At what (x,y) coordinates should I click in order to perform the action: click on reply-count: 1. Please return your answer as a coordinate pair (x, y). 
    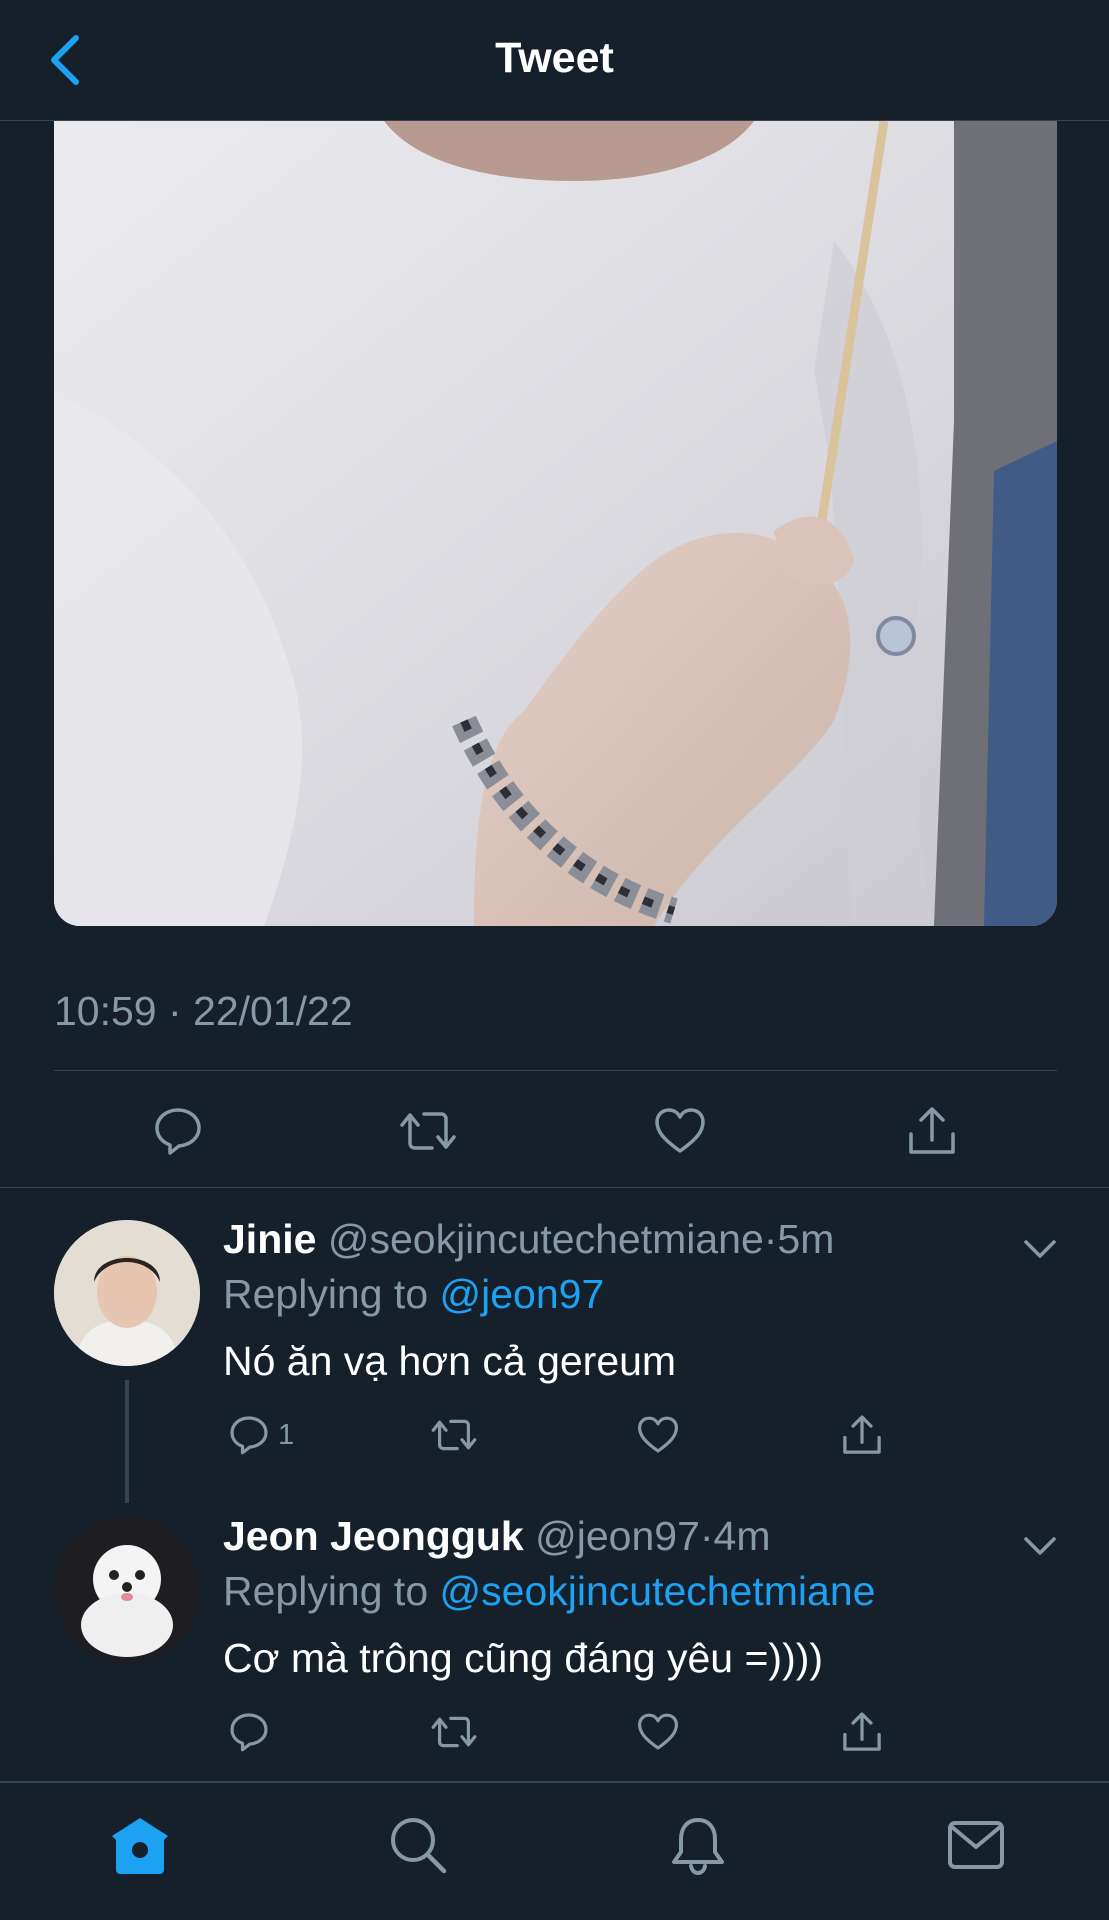
    Looking at the image, I should click on (286, 1434).